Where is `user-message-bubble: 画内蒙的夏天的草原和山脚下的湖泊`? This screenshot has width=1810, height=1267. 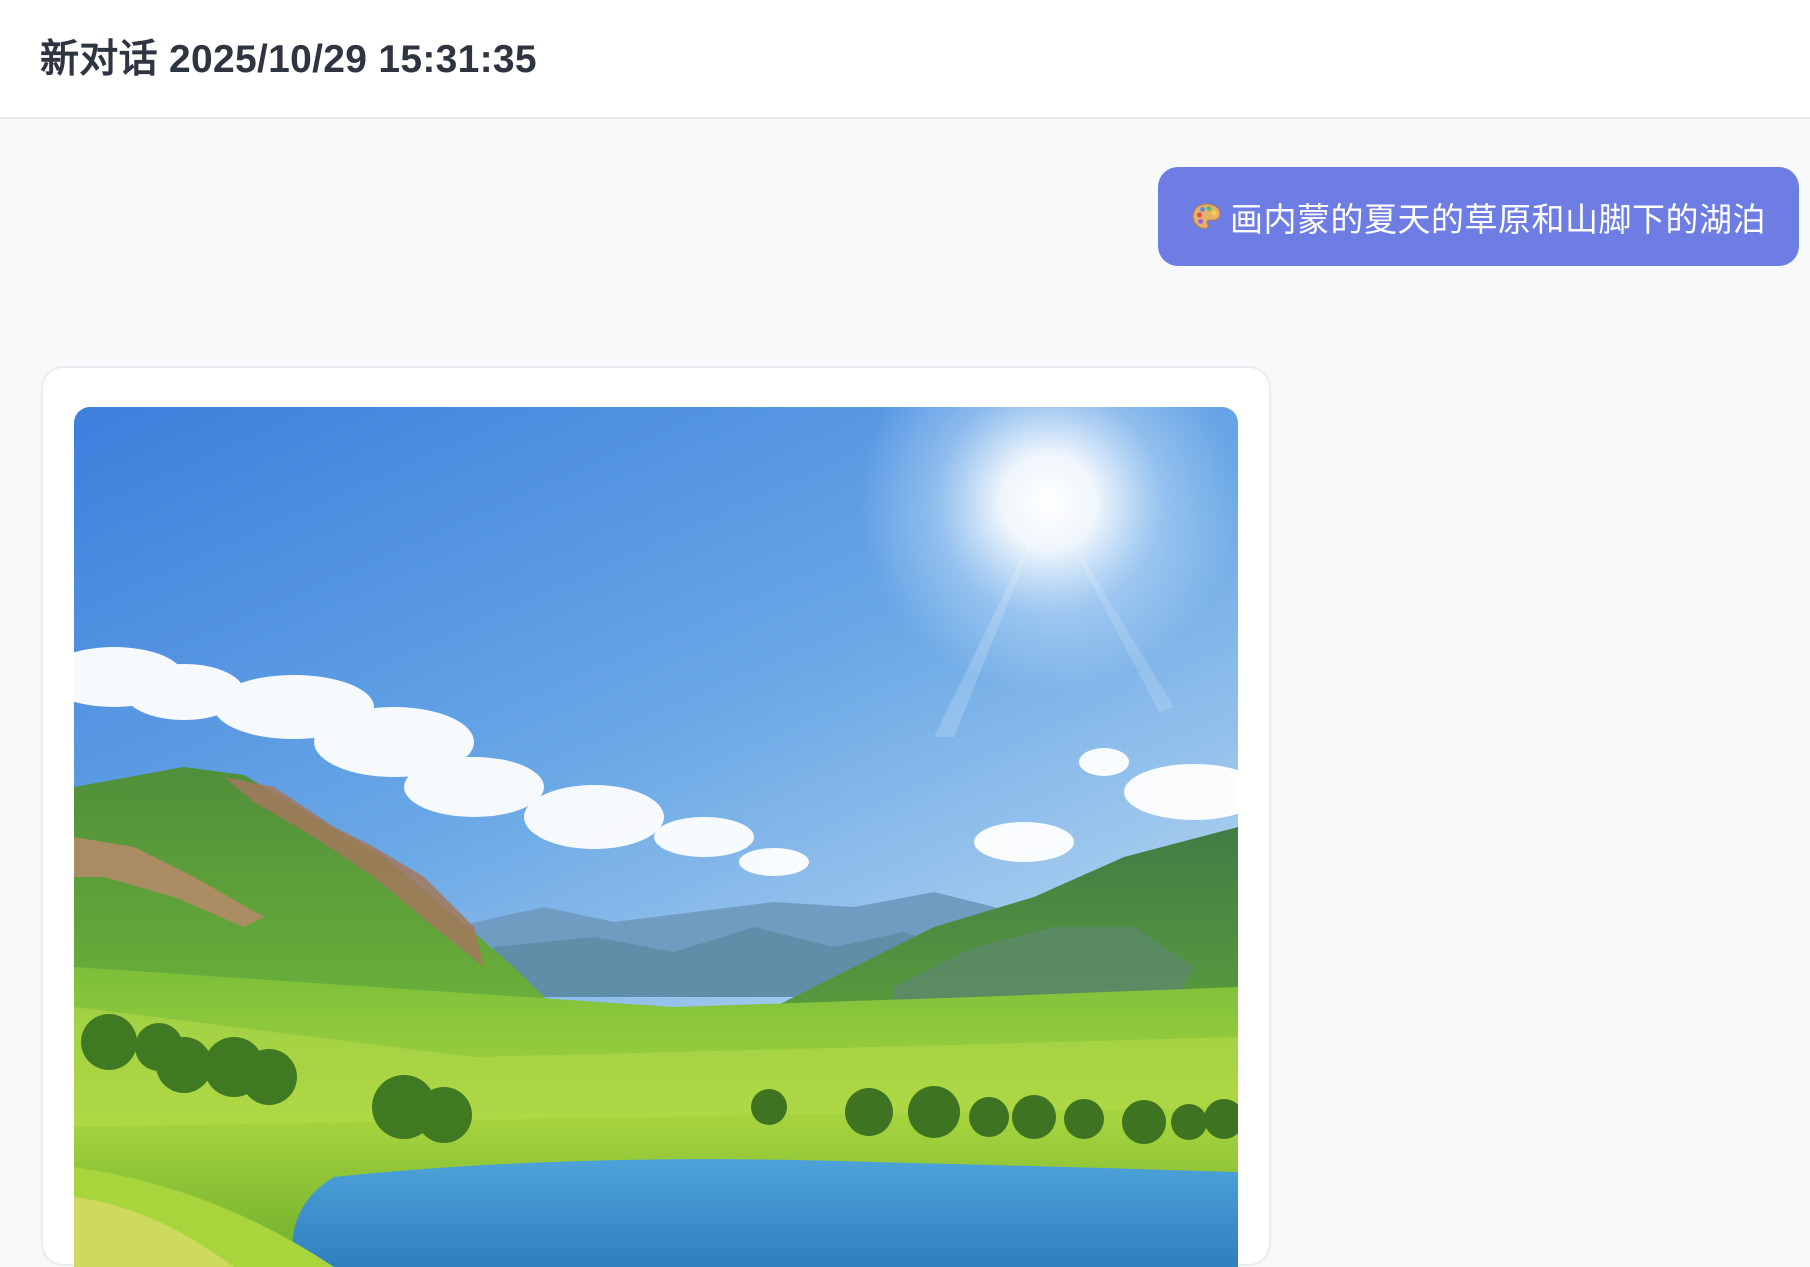 user-message-bubble: 画内蒙的夏天的草原和山脚下的湖泊 is located at coordinates (1478, 216).